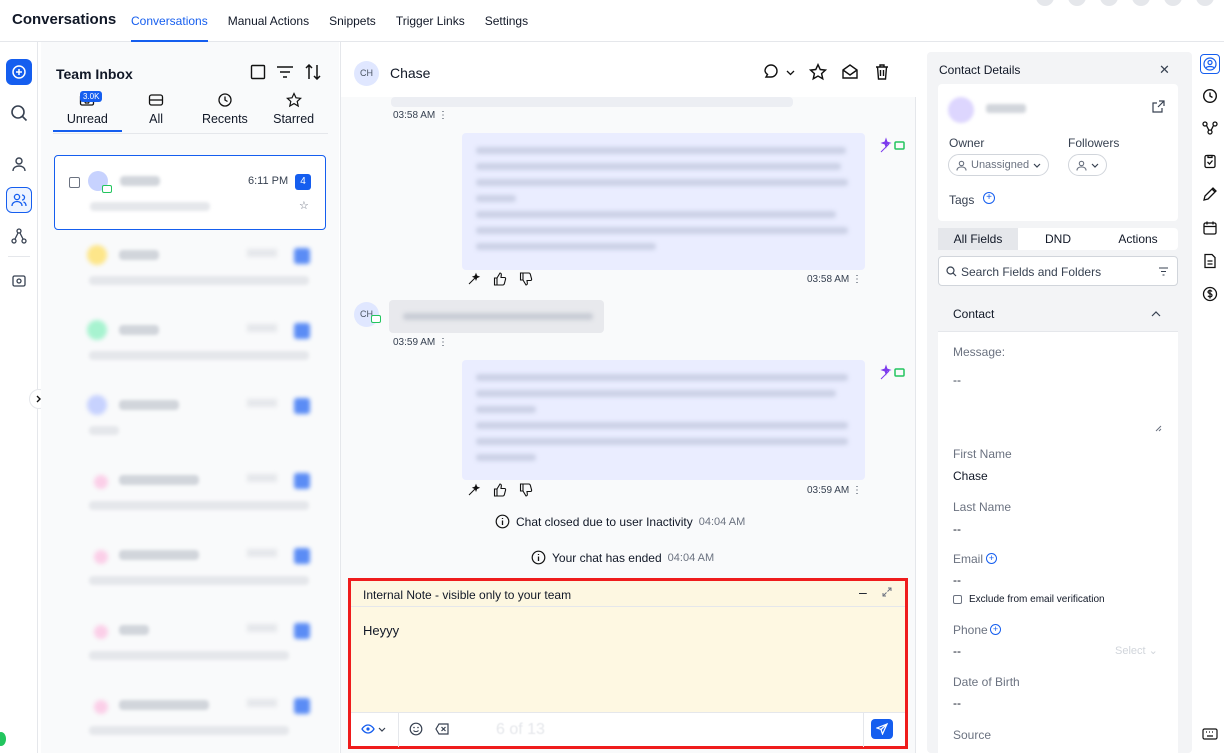 The height and width of the screenshot is (755, 1224). I want to click on system-message: Your chat has ended 04:04 AM, so click(622, 557).